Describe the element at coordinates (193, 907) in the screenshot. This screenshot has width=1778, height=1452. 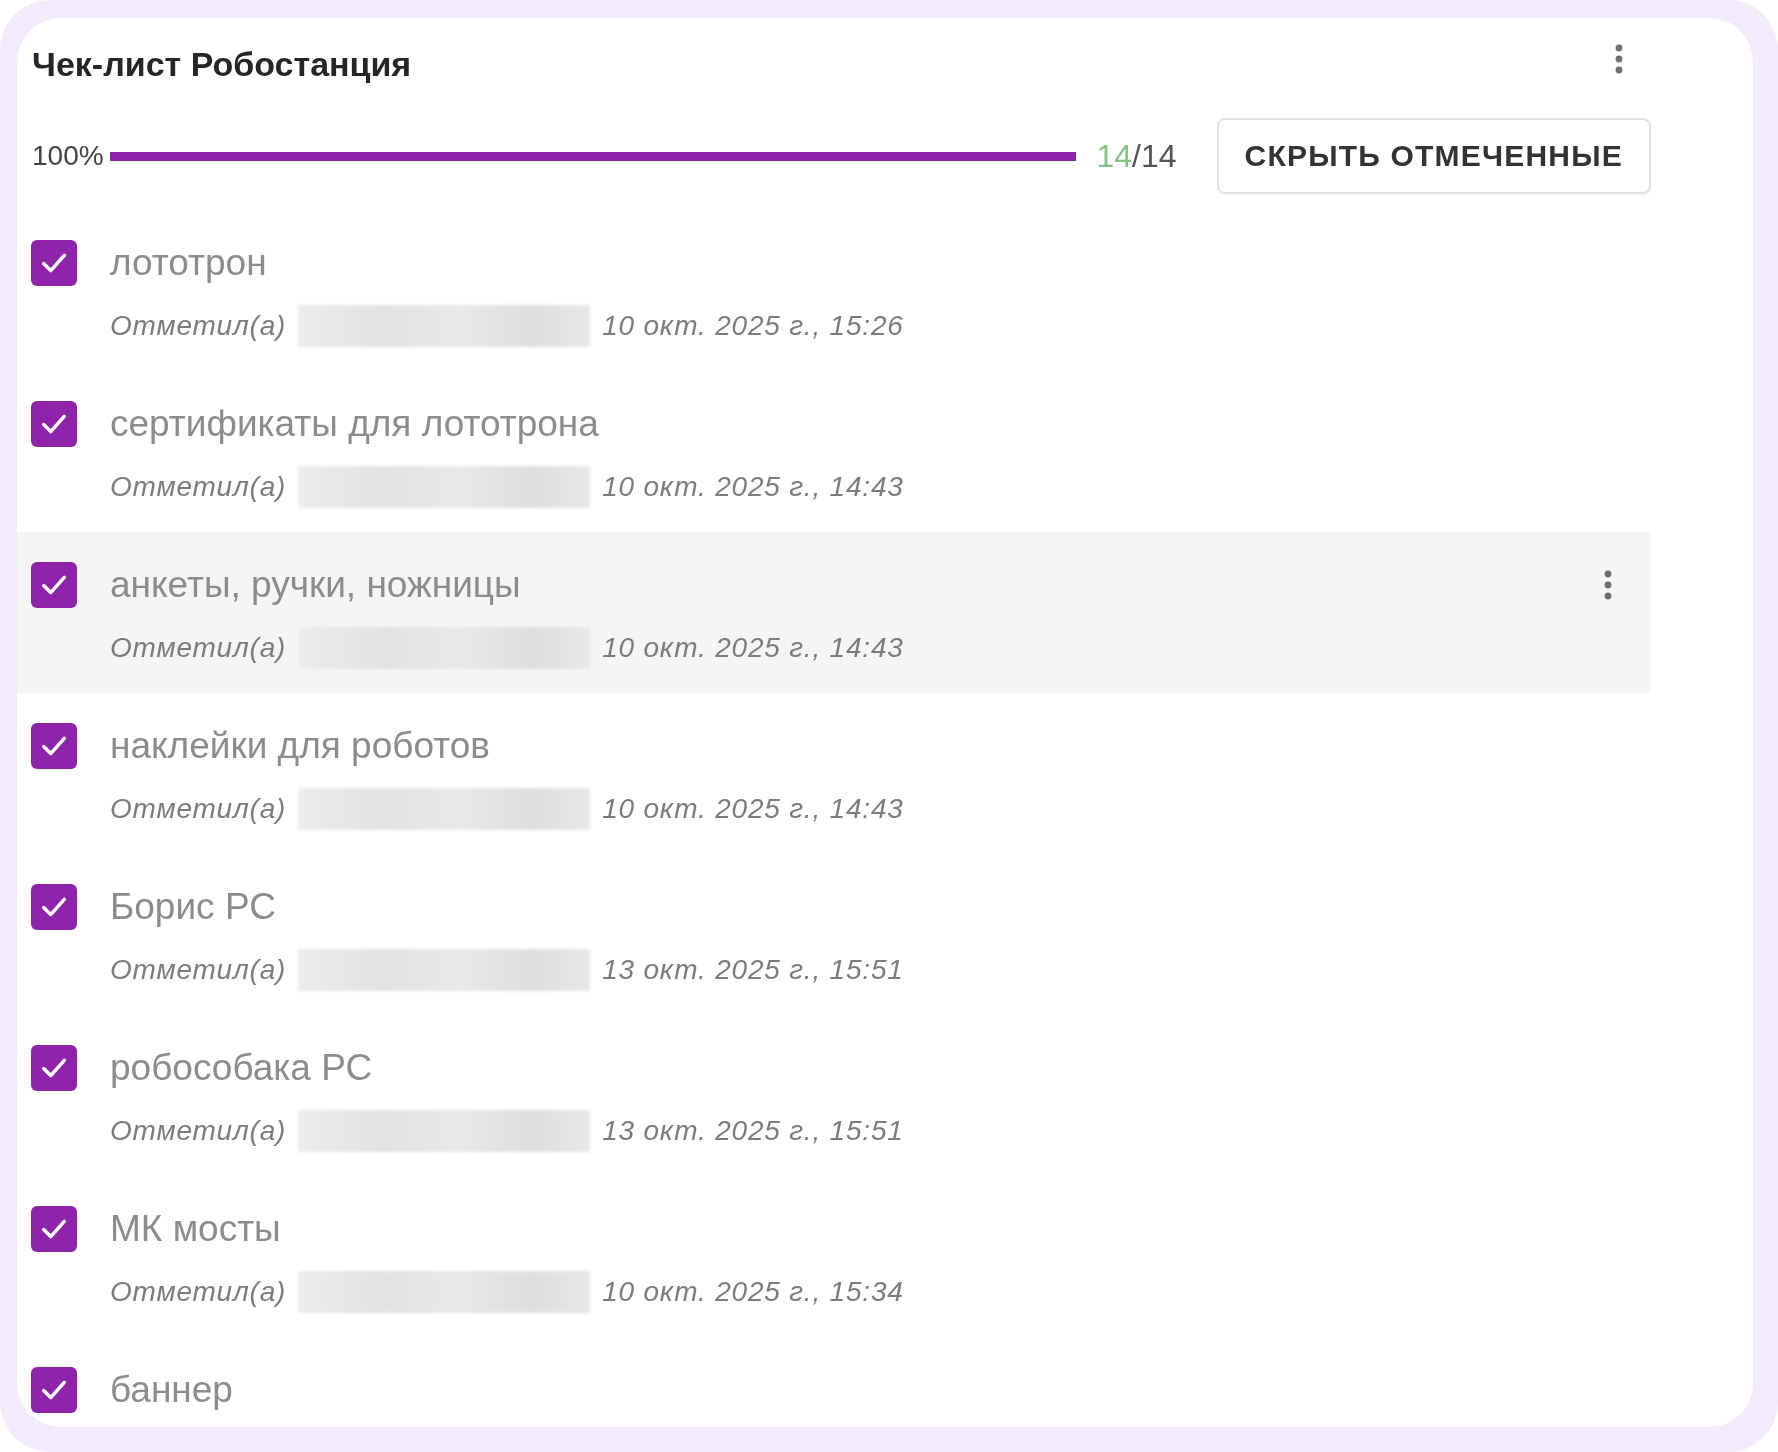
I see `item-label: Борис РС` at that location.